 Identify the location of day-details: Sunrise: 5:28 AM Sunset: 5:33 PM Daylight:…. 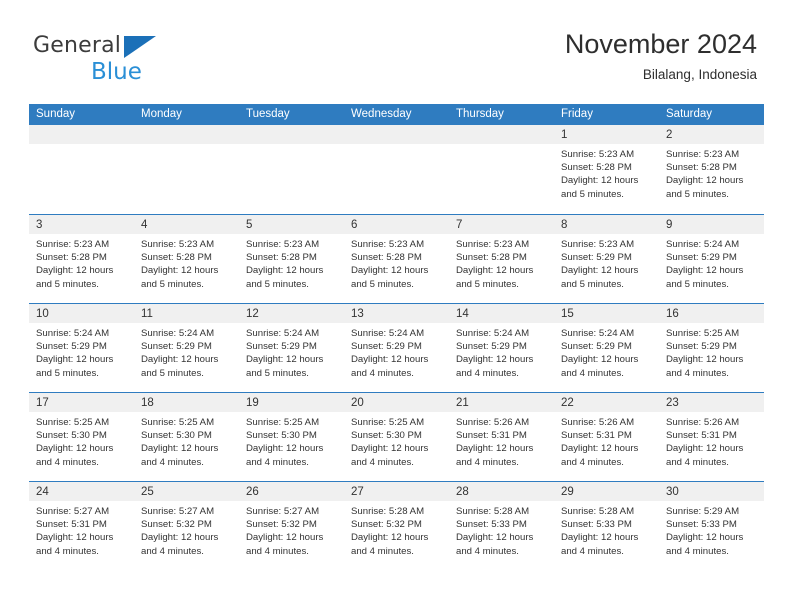
(606, 529).